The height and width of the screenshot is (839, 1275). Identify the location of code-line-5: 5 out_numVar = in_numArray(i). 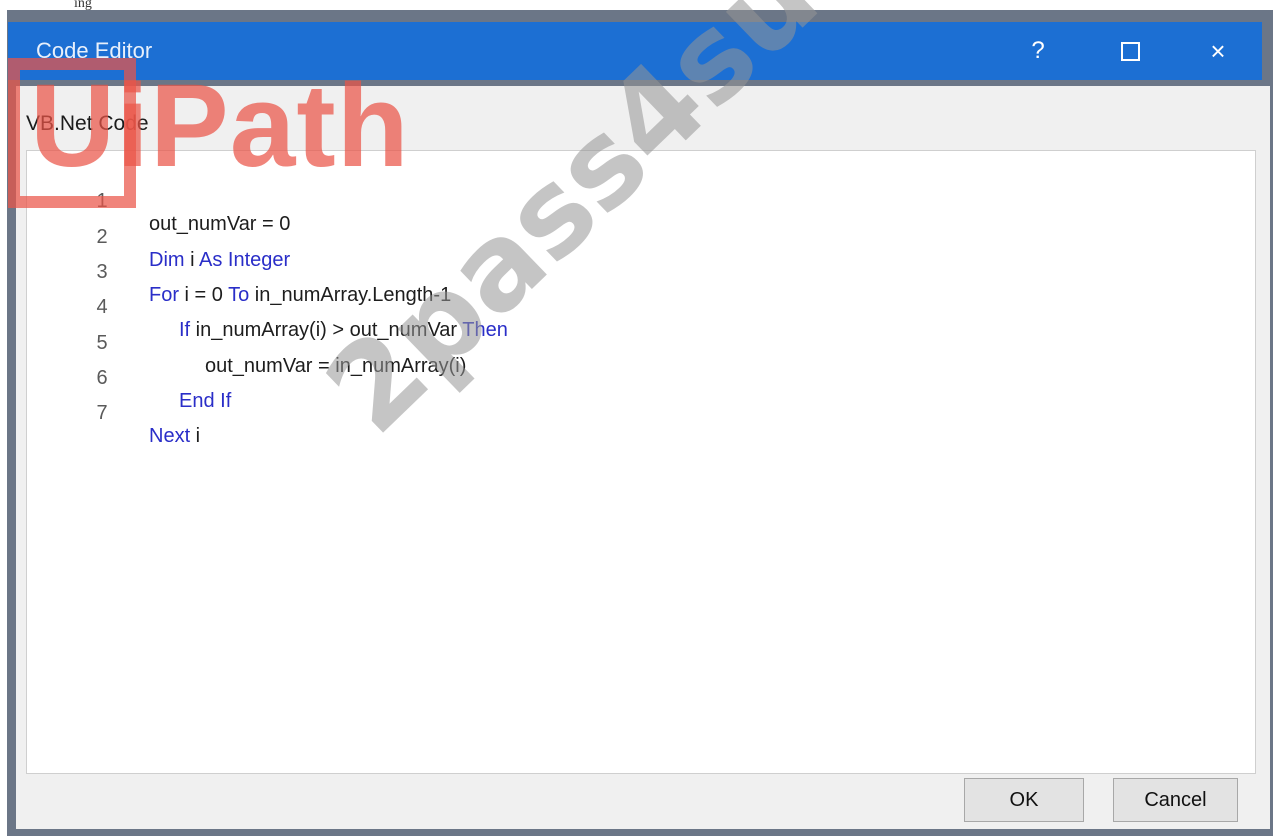
(577, 343).